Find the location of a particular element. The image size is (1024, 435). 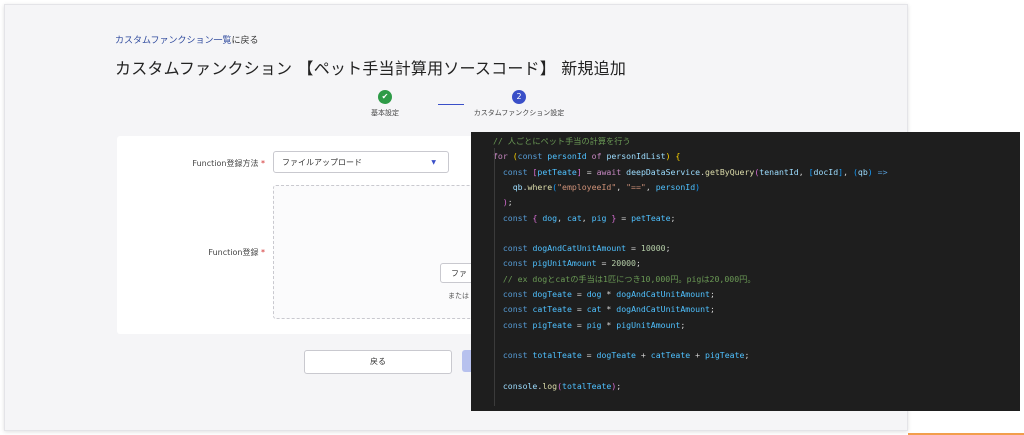

step-basic-settings: ✔ 基本設定 is located at coordinates (385, 104).